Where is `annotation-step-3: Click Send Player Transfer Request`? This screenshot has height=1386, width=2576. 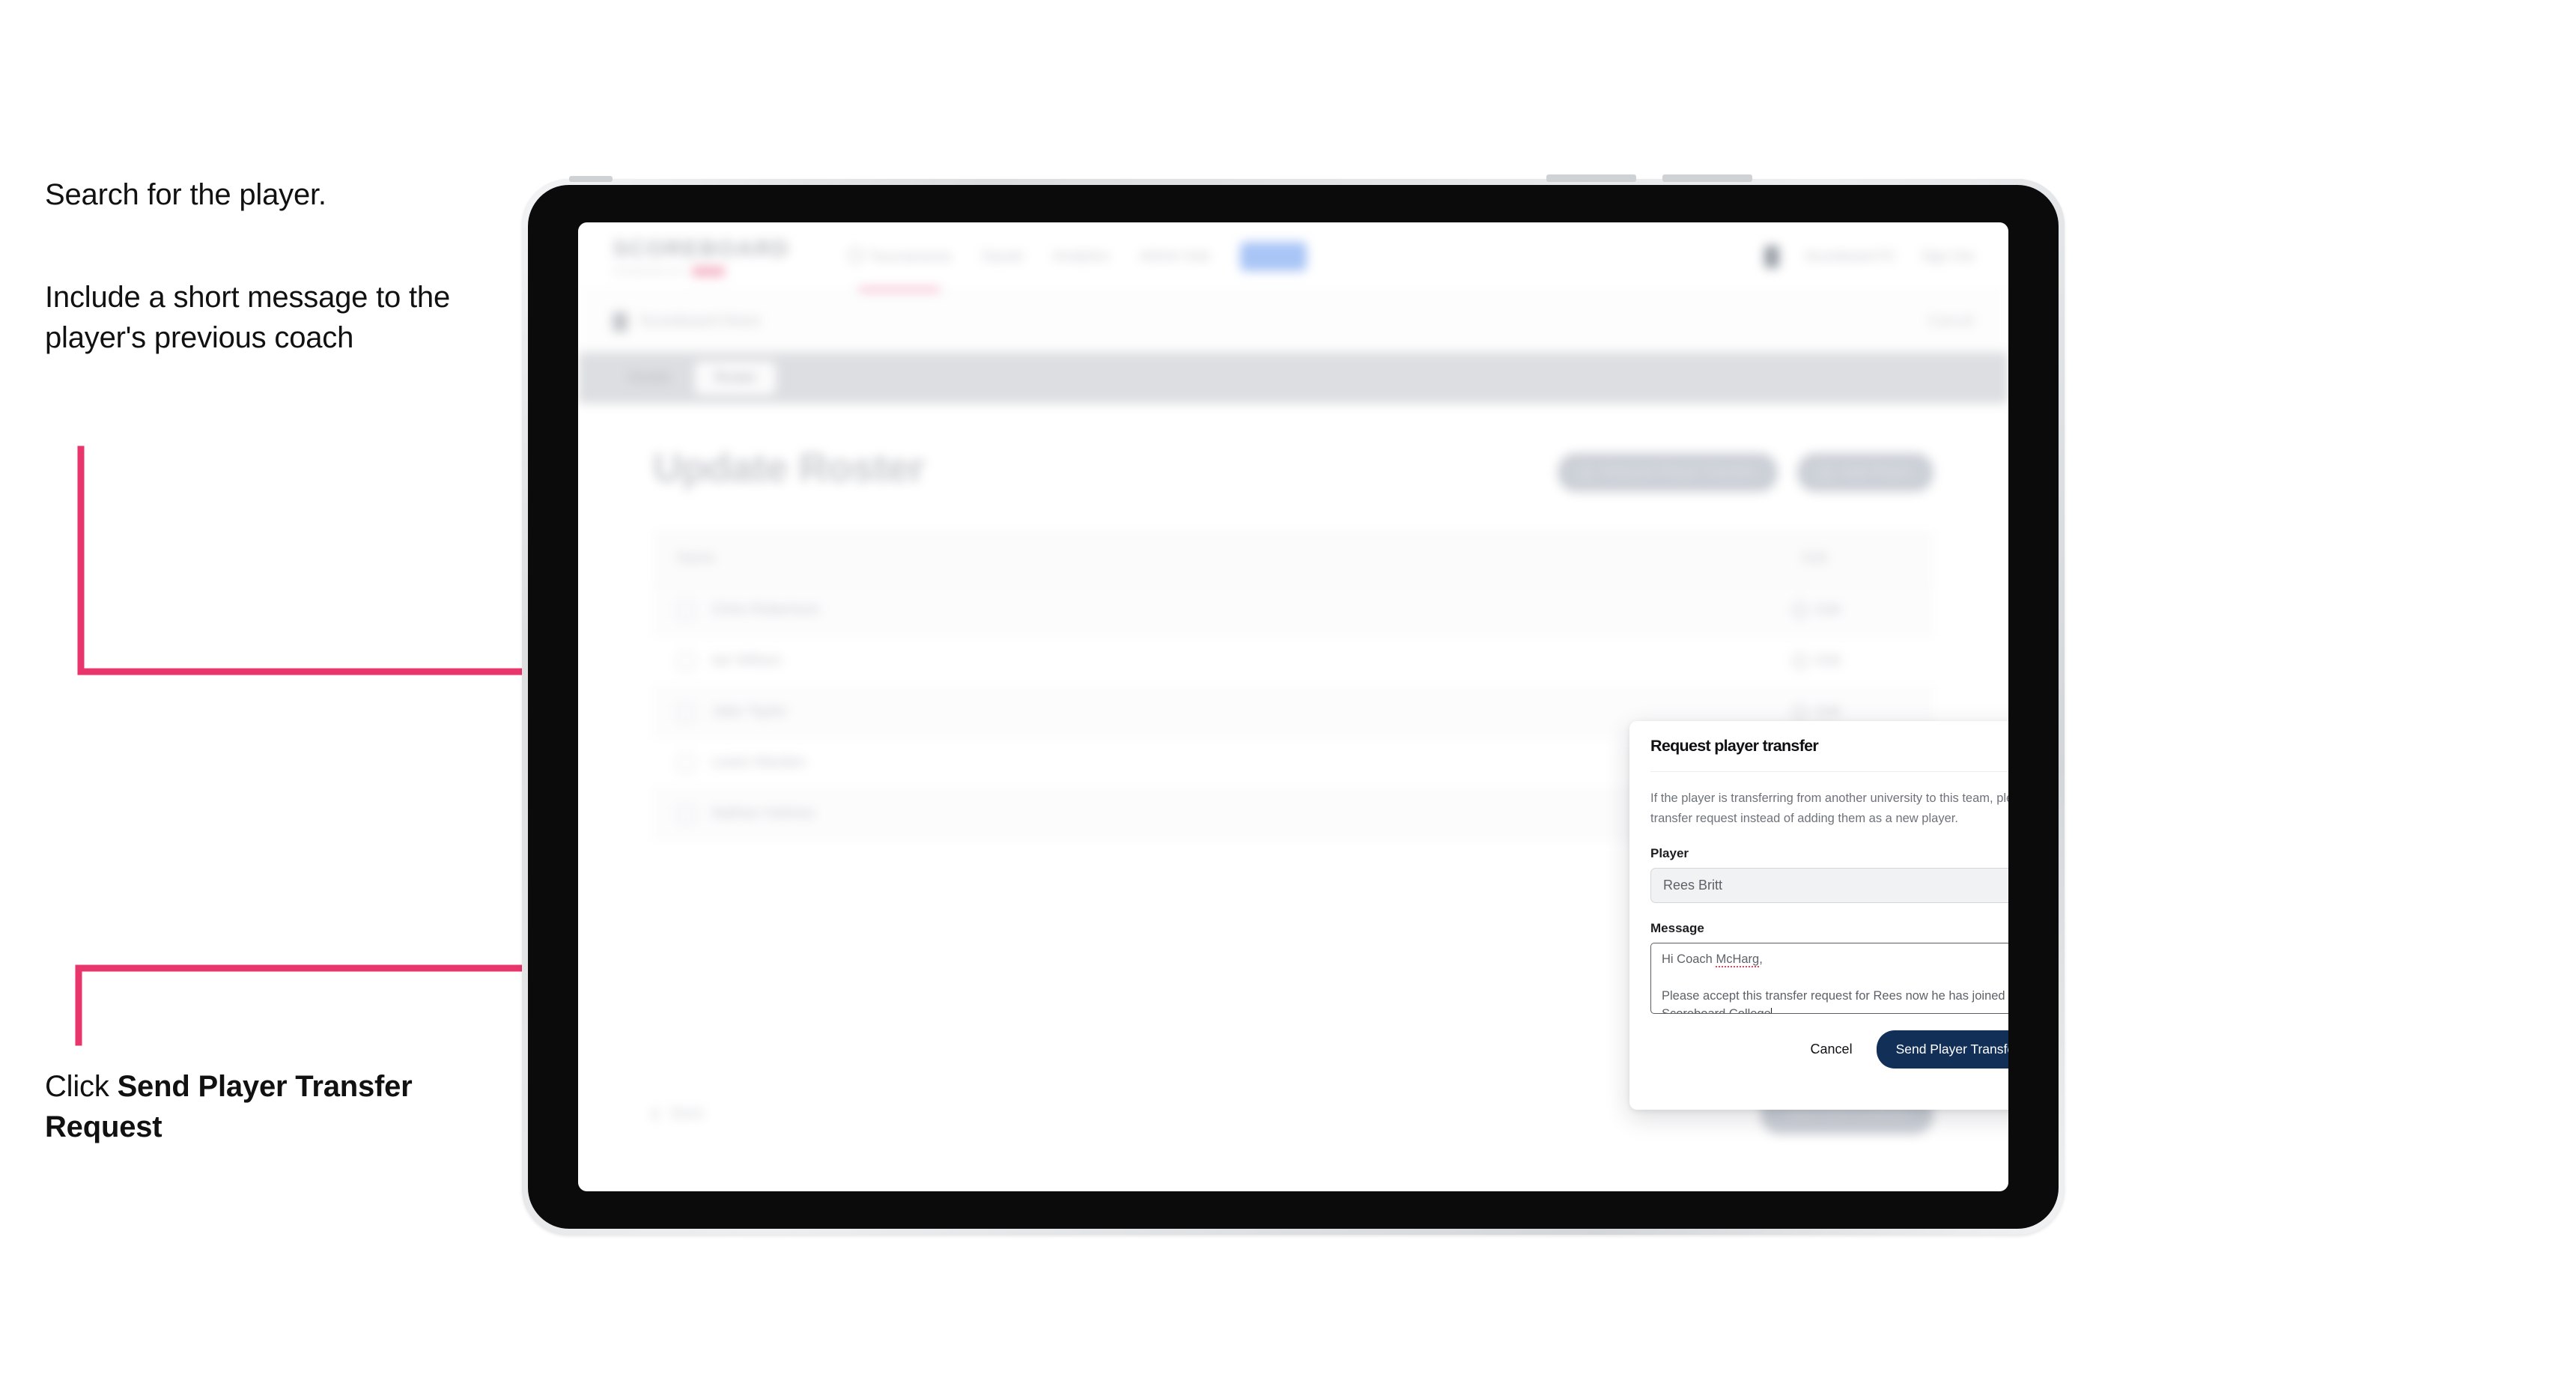 annotation-step-3: Click Send Player Transfer Request is located at coordinates (247, 1107).